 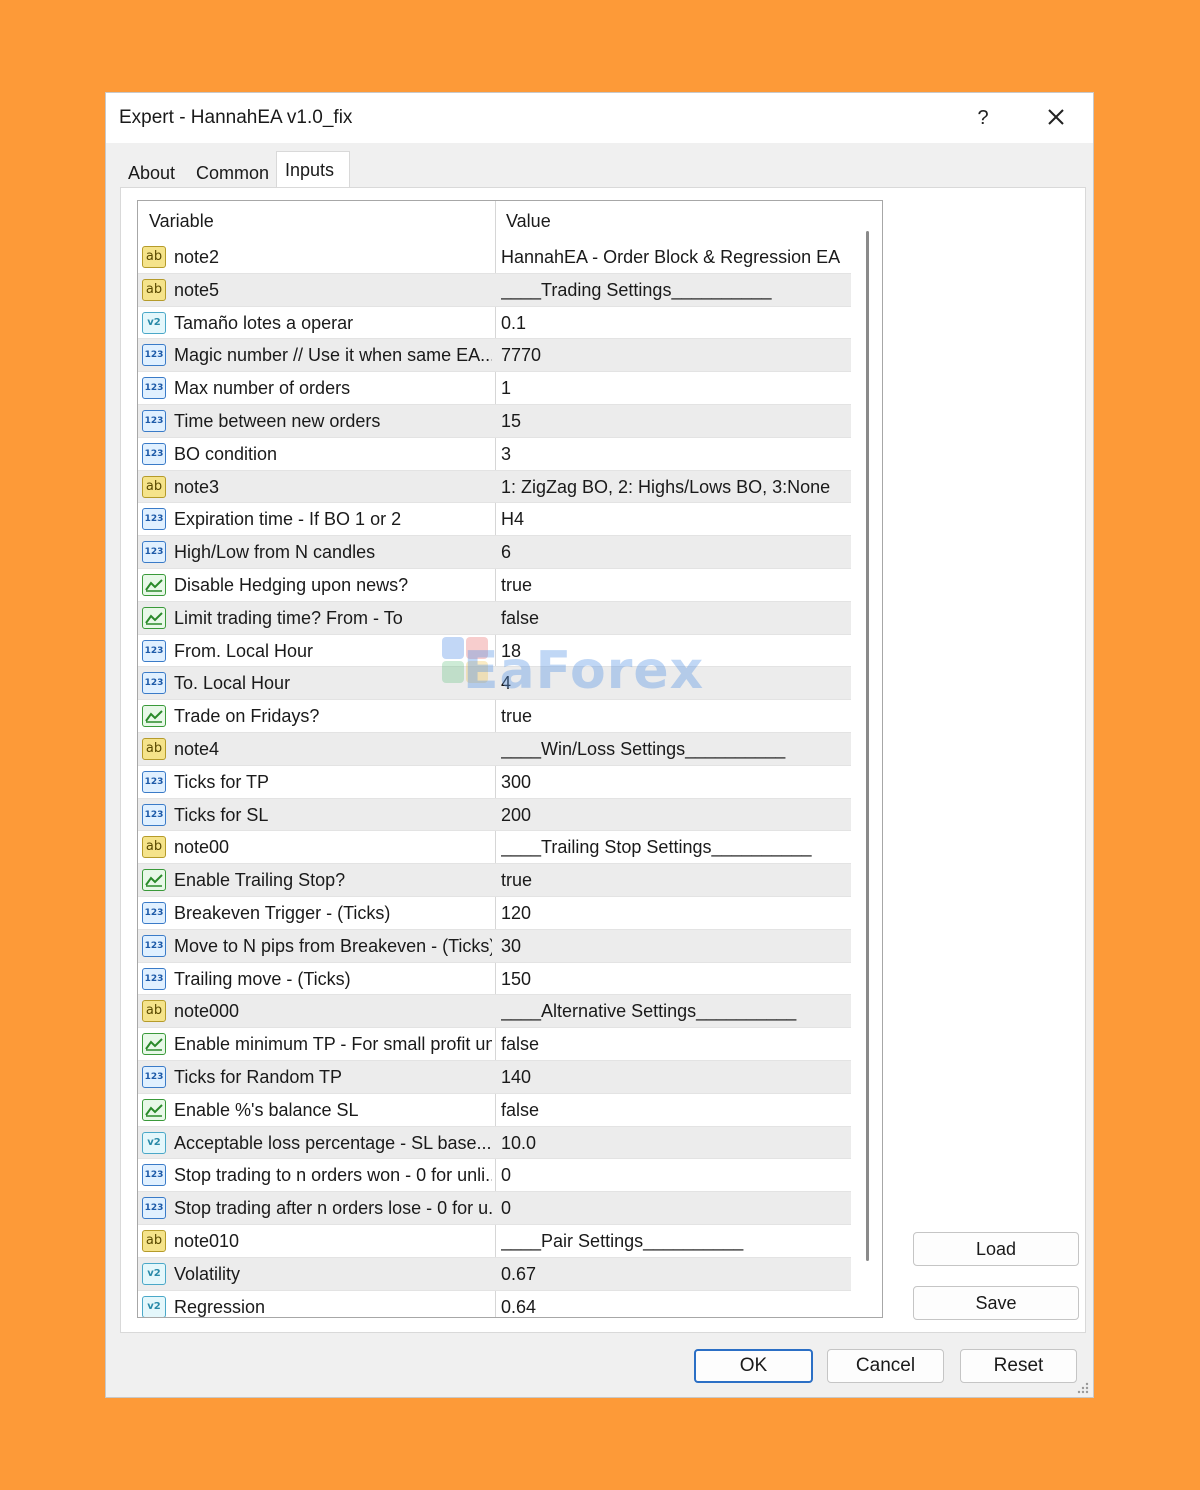 What do you see at coordinates (494, 880) in the screenshot?
I see `input-row: Enable Trailing Stop? true` at bounding box center [494, 880].